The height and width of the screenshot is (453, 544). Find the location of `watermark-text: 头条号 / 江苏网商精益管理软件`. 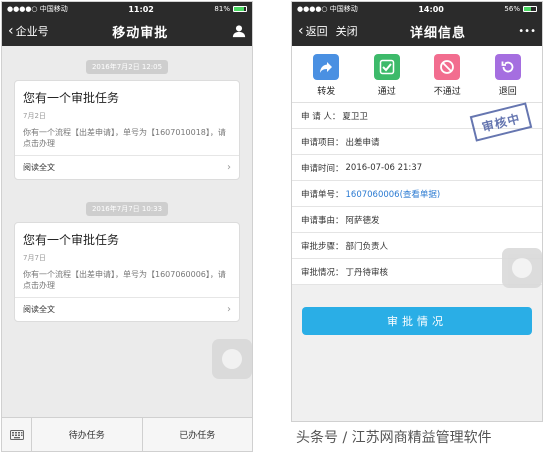

watermark-text: 头条号 / 江苏网商精益管理软件 is located at coordinates (394, 438).